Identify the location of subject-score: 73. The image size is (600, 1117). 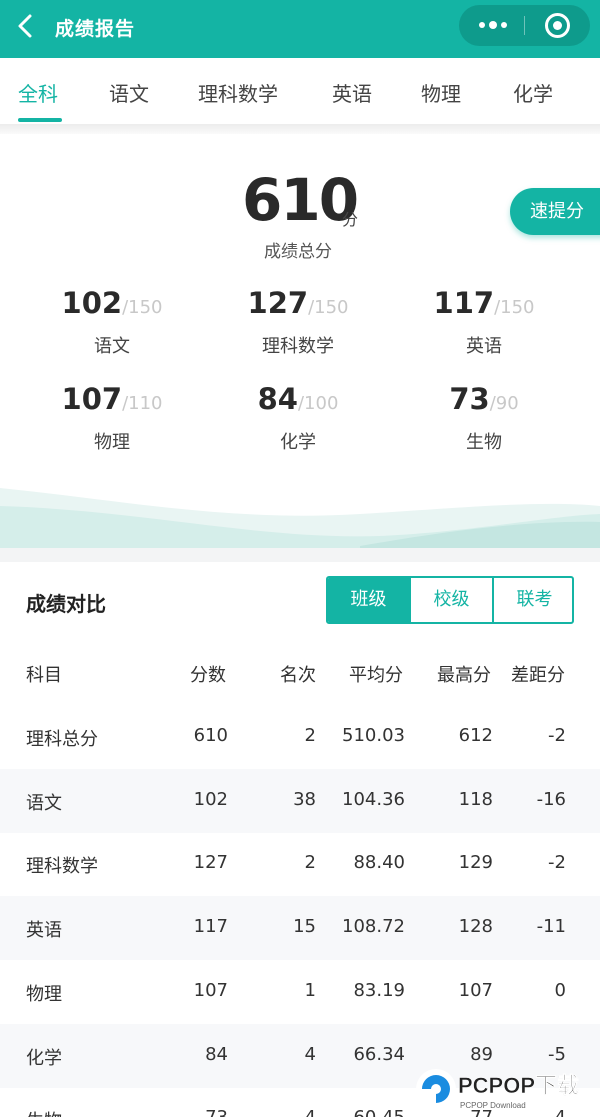
(469, 399).